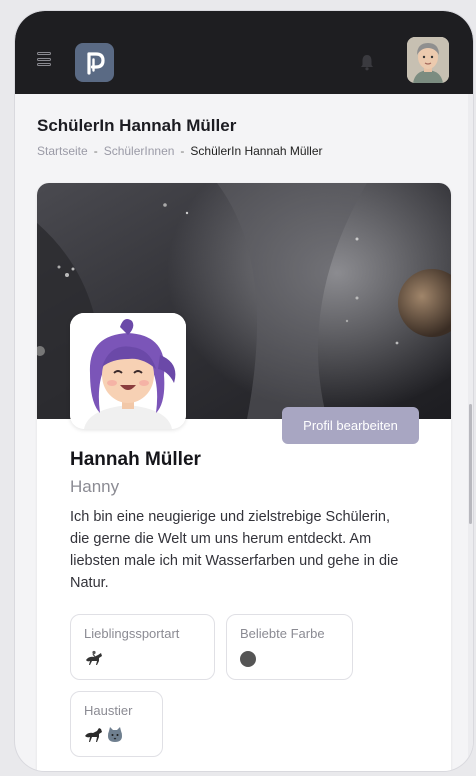 The width and height of the screenshot is (476, 776). What do you see at coordinates (135, 459) in the screenshot?
I see `profile-name: Hannah Müller` at bounding box center [135, 459].